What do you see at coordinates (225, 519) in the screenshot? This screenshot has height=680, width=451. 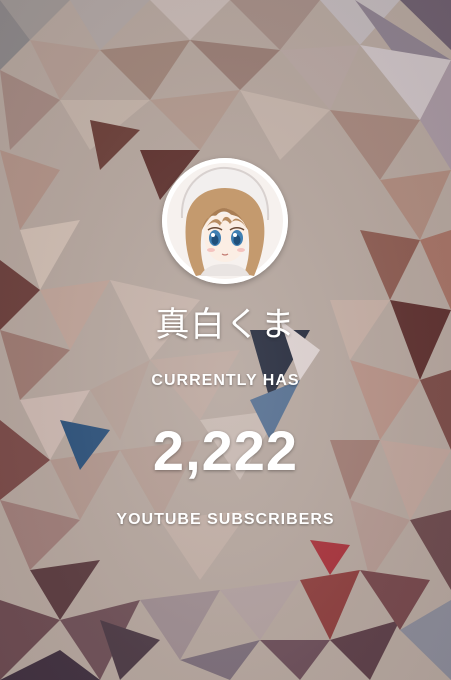 I see `youtube-subscribers-label: YOUTUBE SUBSCRIBERS` at bounding box center [225, 519].